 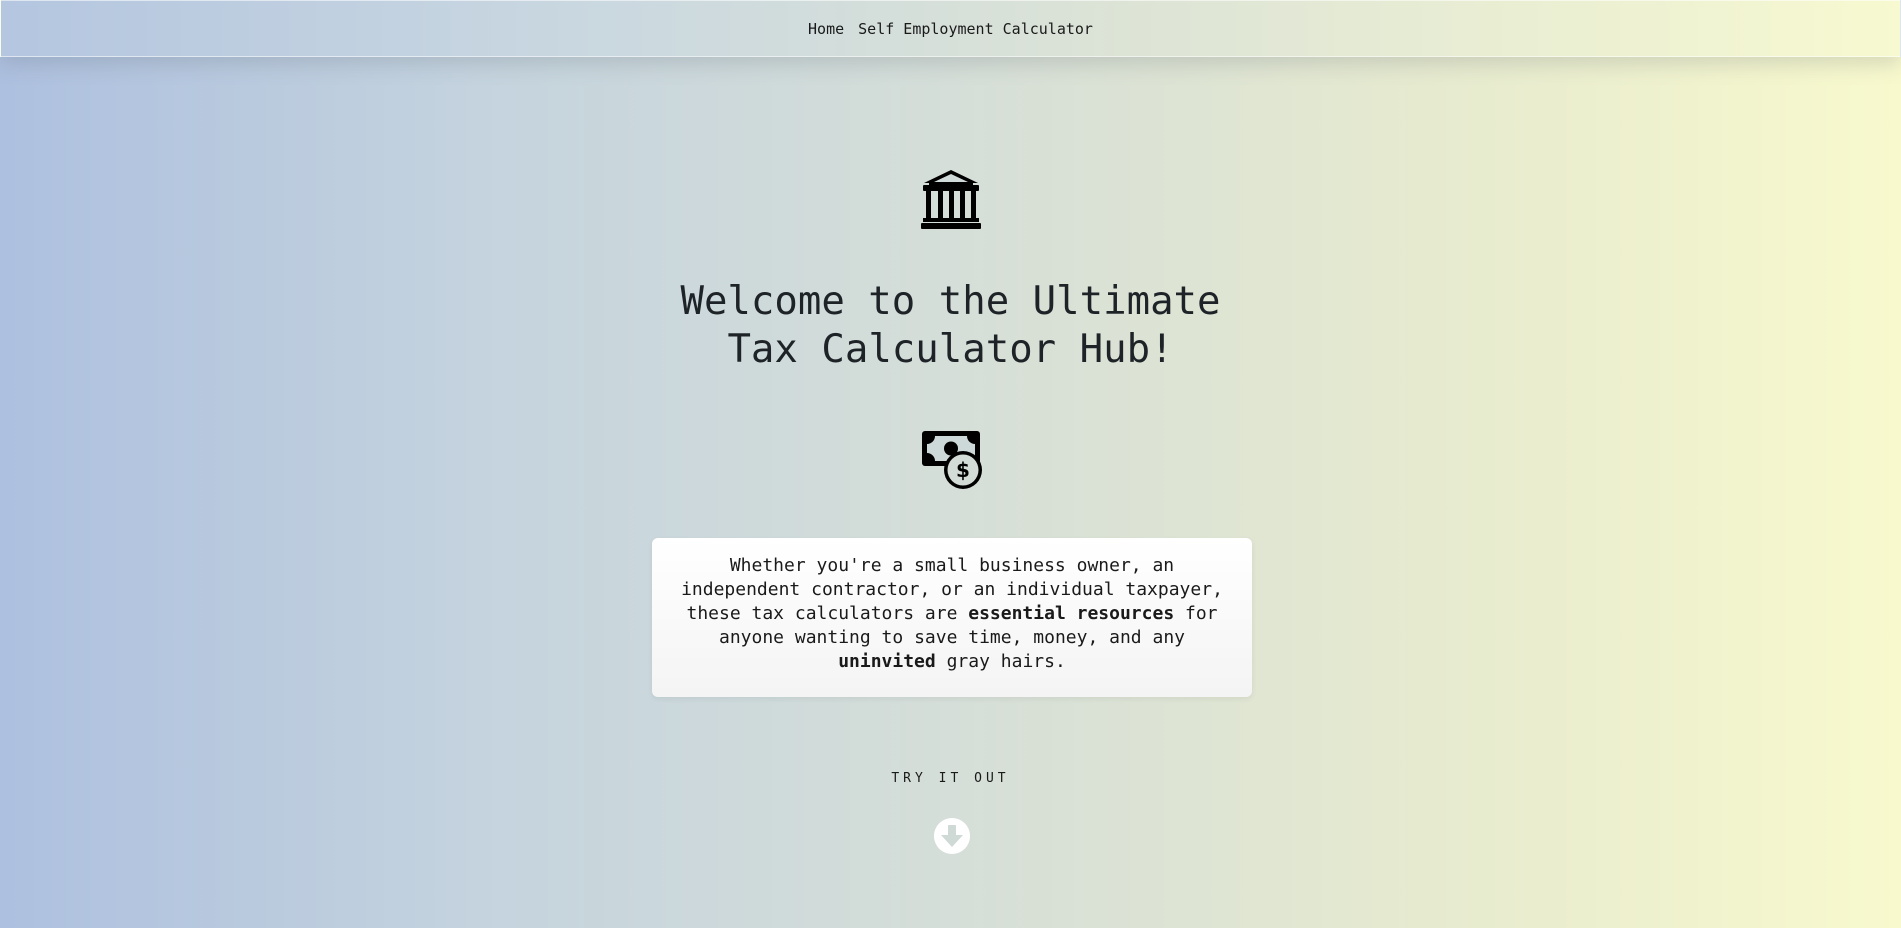 What do you see at coordinates (826, 29) in the screenshot?
I see `nav-link-home: Home` at bounding box center [826, 29].